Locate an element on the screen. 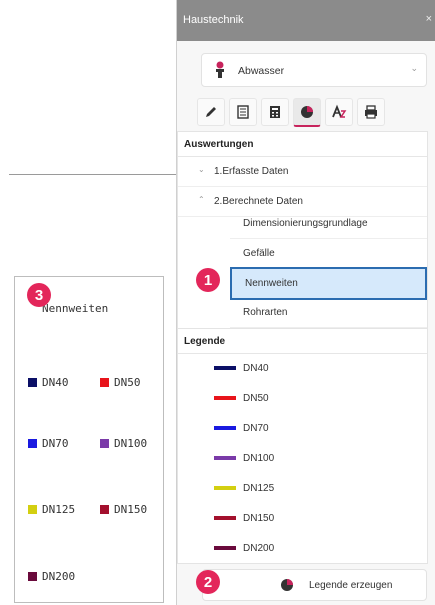 Image resolution: width=435 pixels, height=605 pixels. tab-list is located at coordinates (243, 112).